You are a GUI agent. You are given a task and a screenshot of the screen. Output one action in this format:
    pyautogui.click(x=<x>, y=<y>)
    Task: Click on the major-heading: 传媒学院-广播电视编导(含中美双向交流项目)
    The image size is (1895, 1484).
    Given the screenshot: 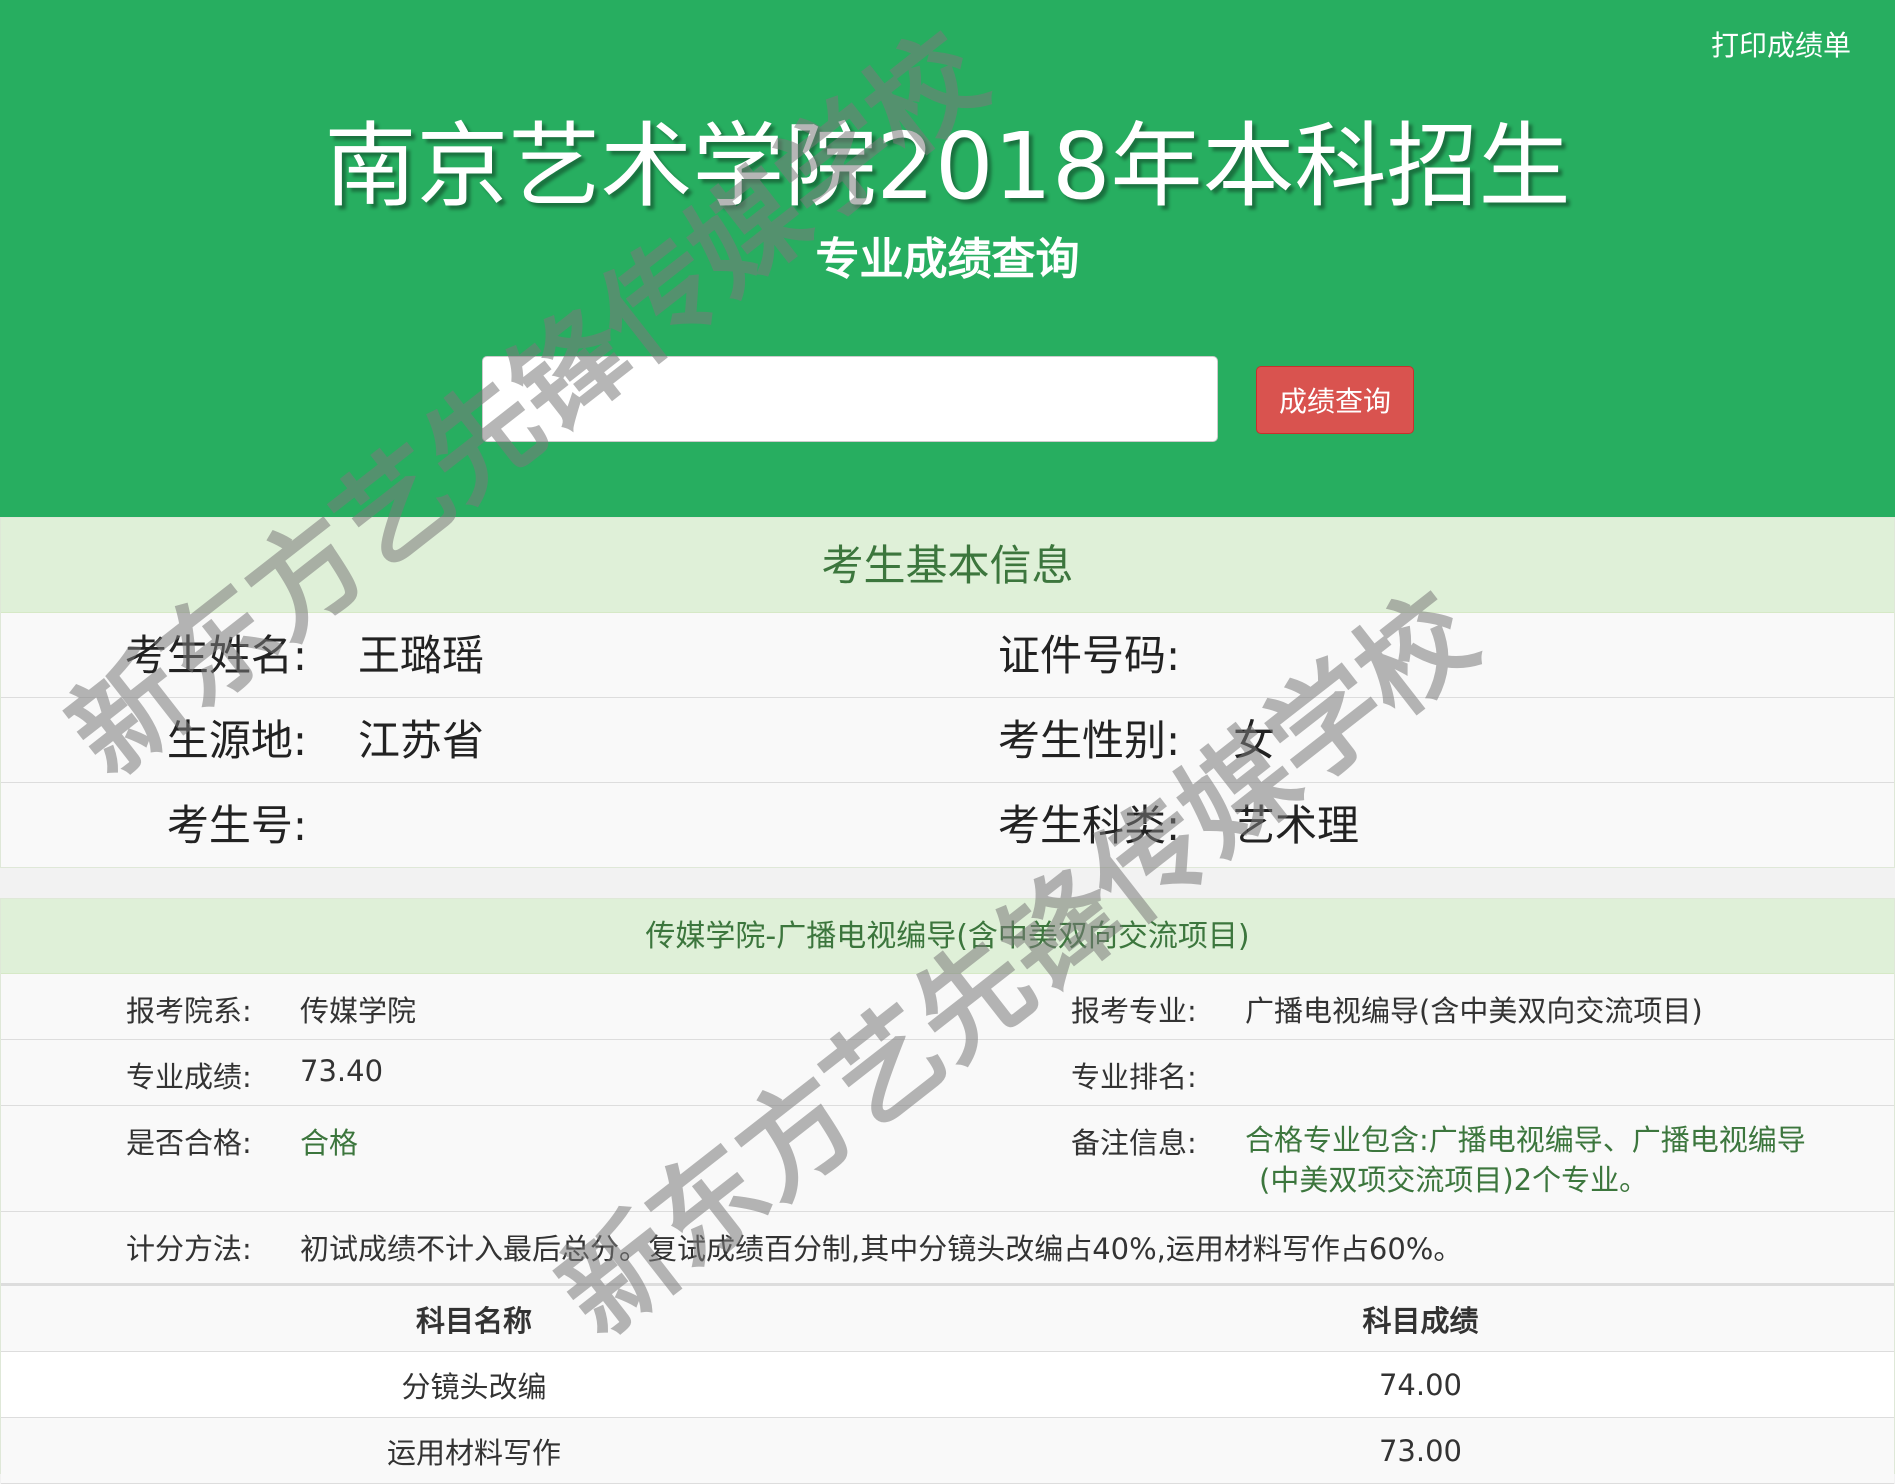 What is the action you would take?
    pyautogui.click(x=947, y=936)
    